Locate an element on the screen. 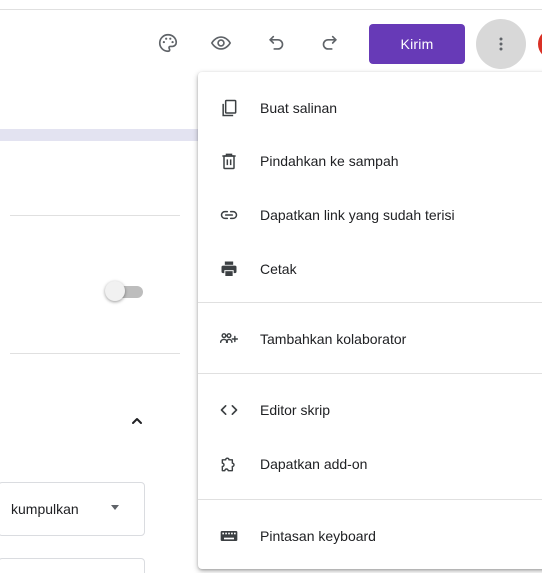  more-options-button is located at coordinates (501, 44).